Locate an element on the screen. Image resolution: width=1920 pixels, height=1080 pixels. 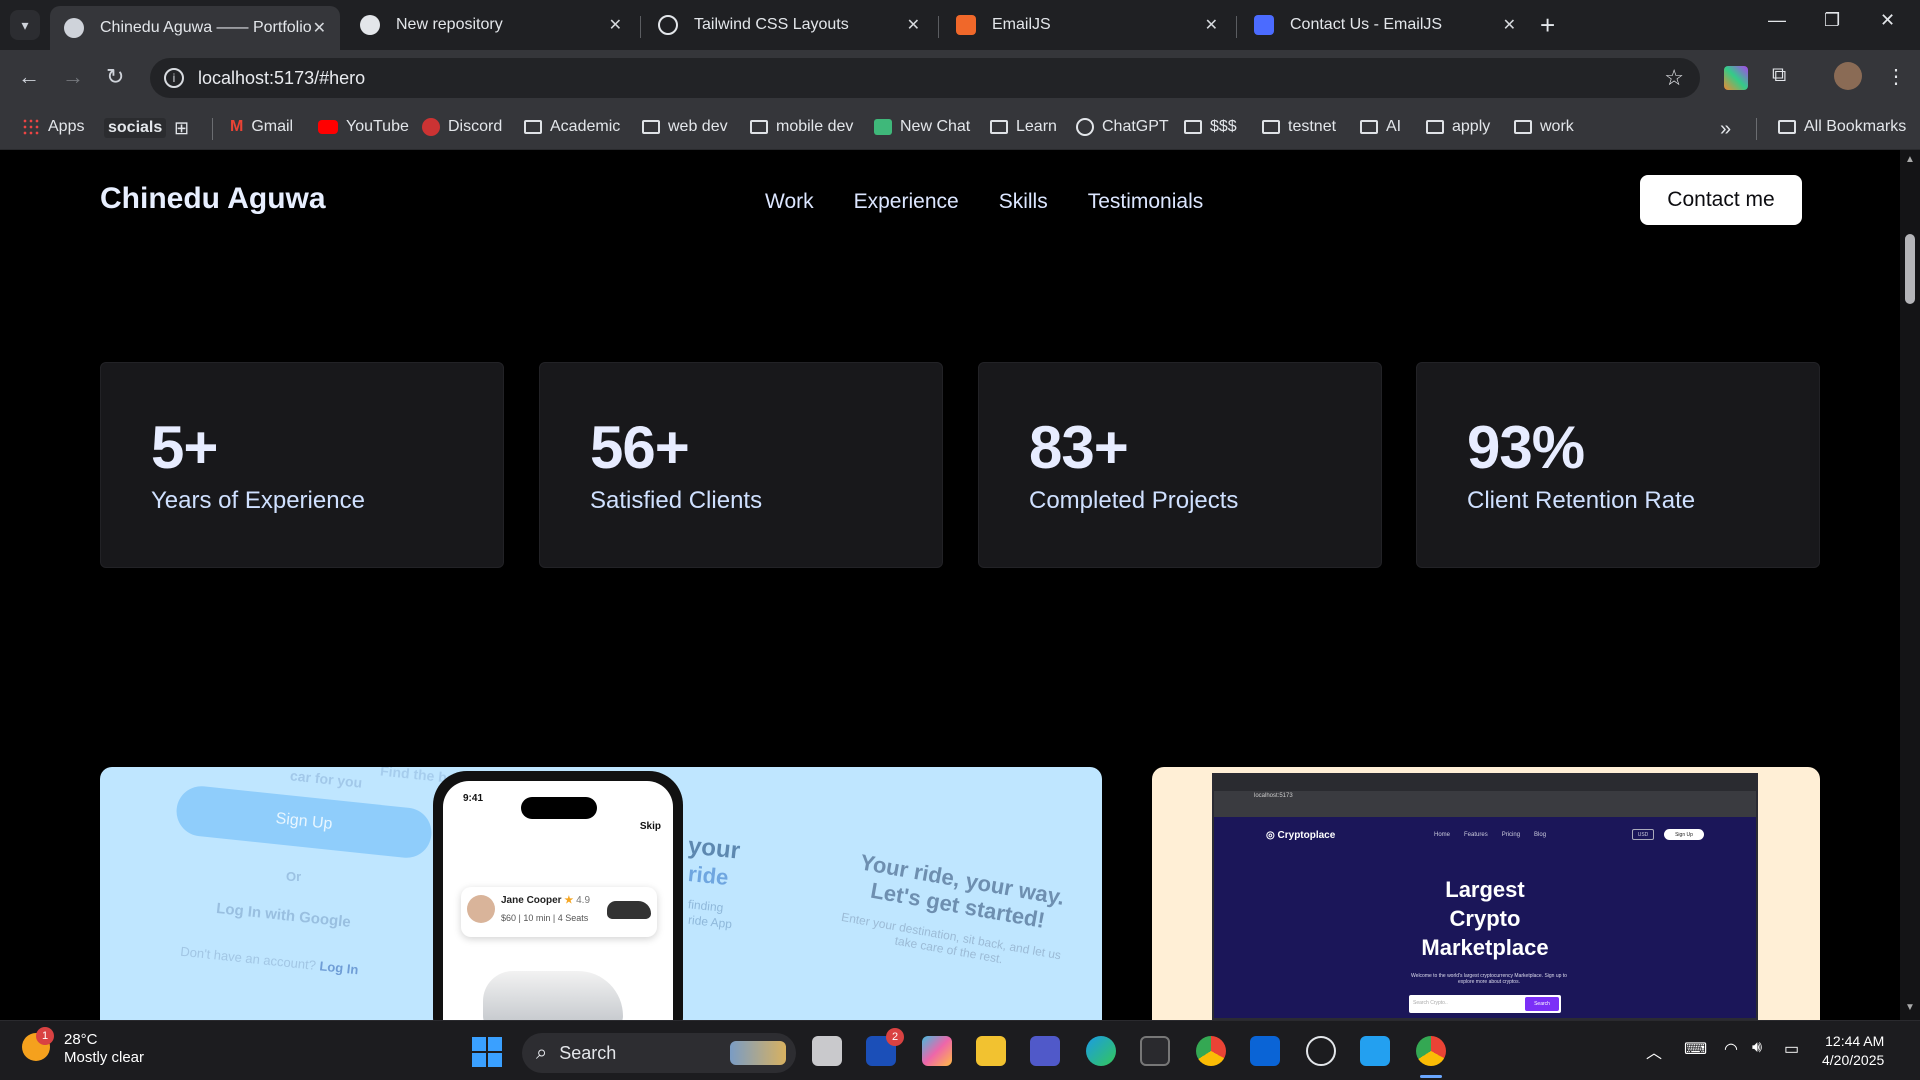
bookmark-discord: Discord is located at coordinates (462, 127).